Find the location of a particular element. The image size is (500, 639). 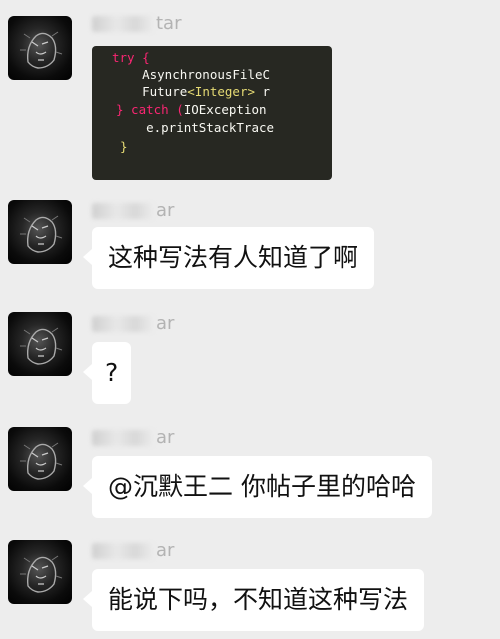

message-bubble: @沉默王二 你帖子里的哈哈 is located at coordinates (257, 487).